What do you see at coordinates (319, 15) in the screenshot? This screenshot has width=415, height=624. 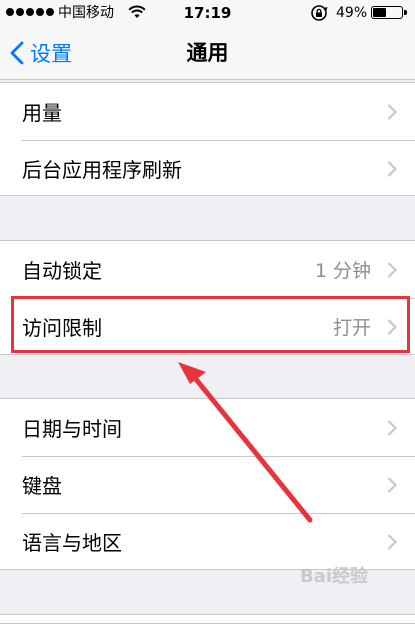 I see `rotation-lock-icon` at bounding box center [319, 15].